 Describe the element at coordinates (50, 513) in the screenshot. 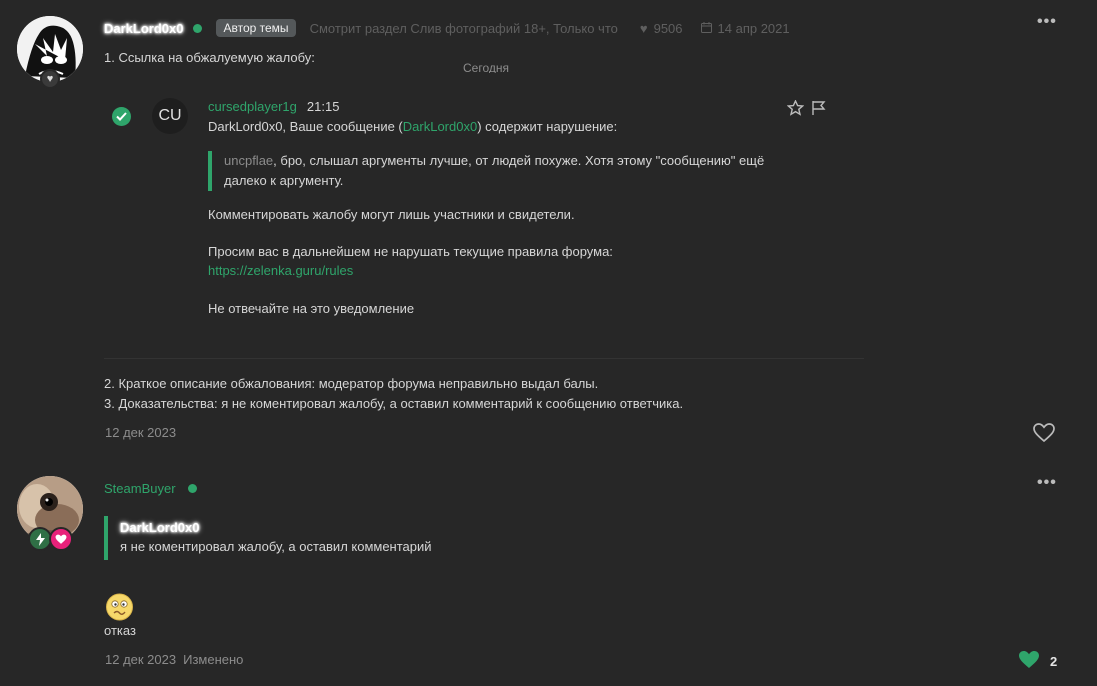

I see `author-avatar` at that location.